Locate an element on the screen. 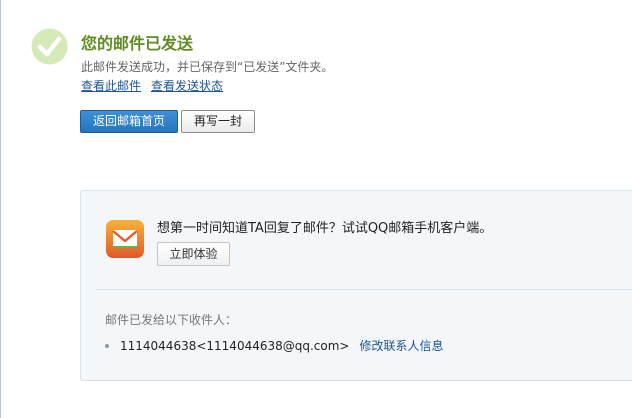 This screenshot has width=632, height=418. recipient-email: 1114044638<1114044638@qq.com> is located at coordinates (235, 346).